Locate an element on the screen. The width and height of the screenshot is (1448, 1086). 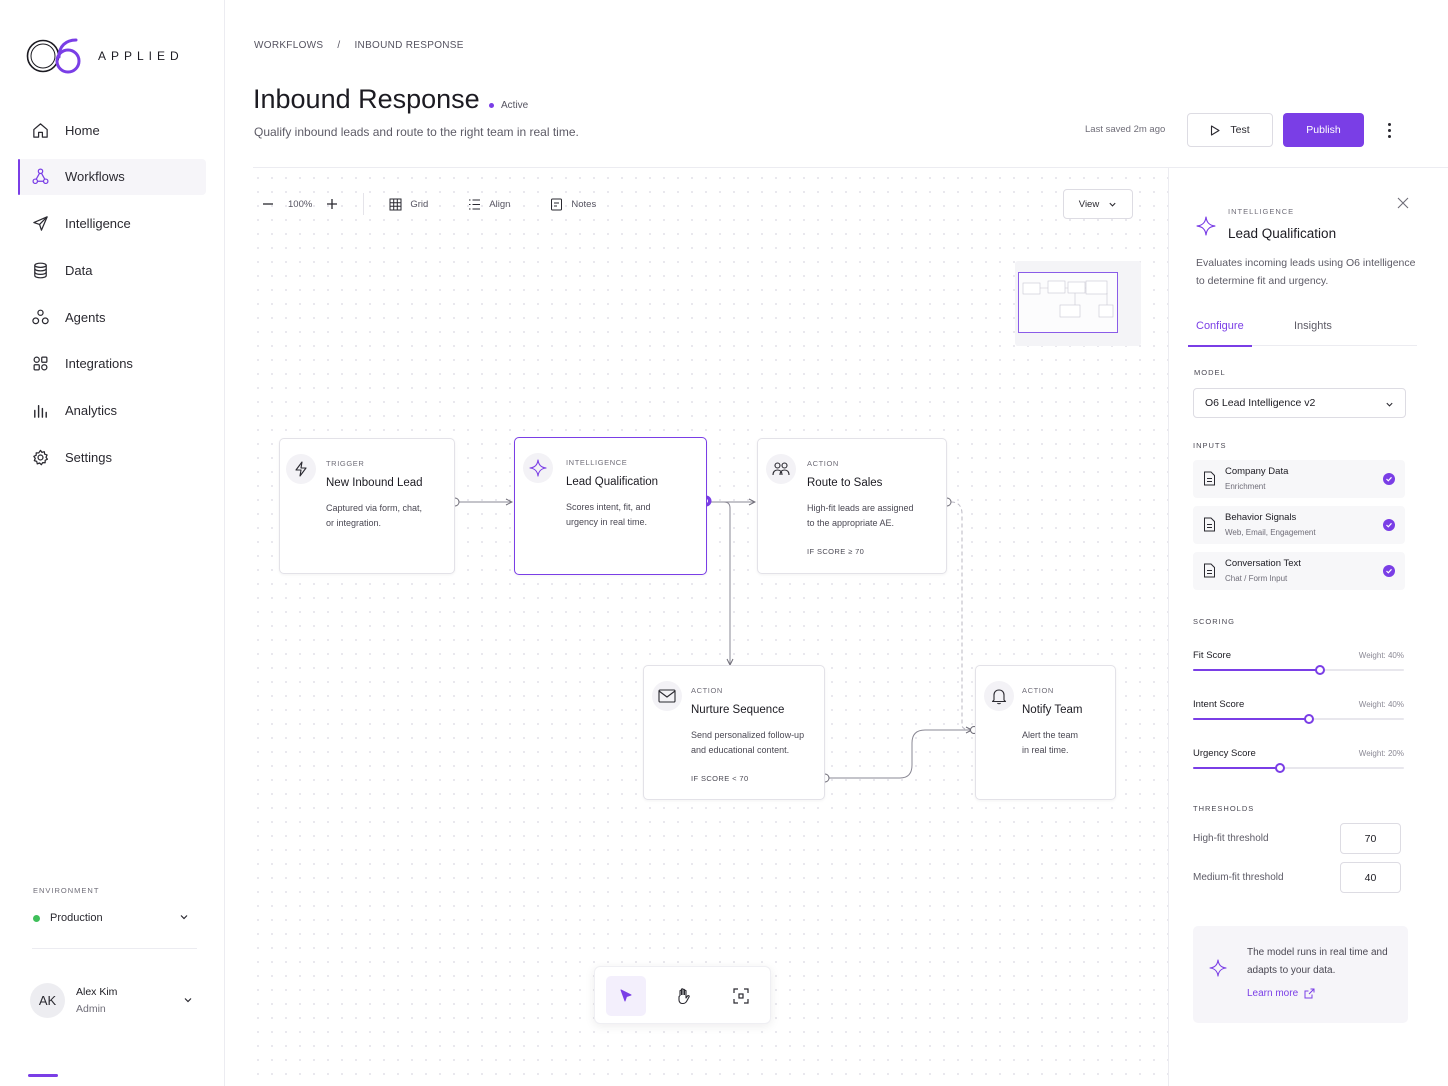
model-select: O6 Lead Intelligence v2 is located at coordinates (1299, 403).